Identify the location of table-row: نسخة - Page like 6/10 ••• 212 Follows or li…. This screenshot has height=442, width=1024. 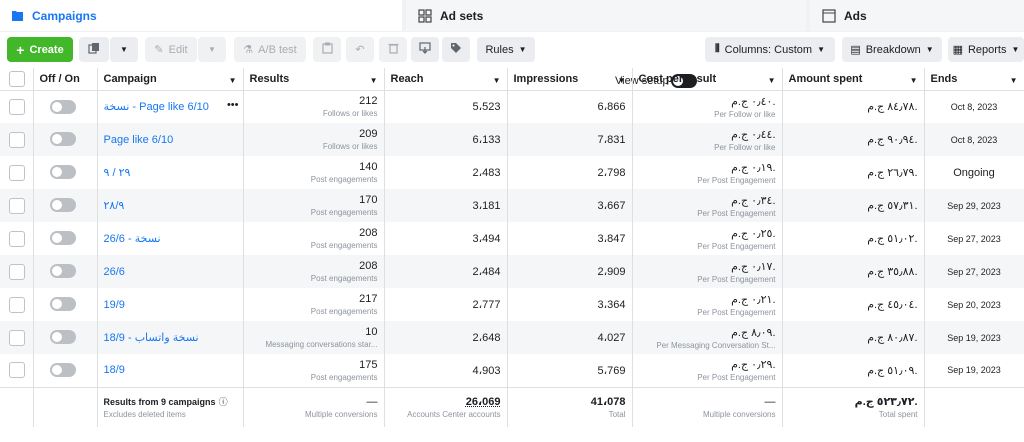
(512, 106).